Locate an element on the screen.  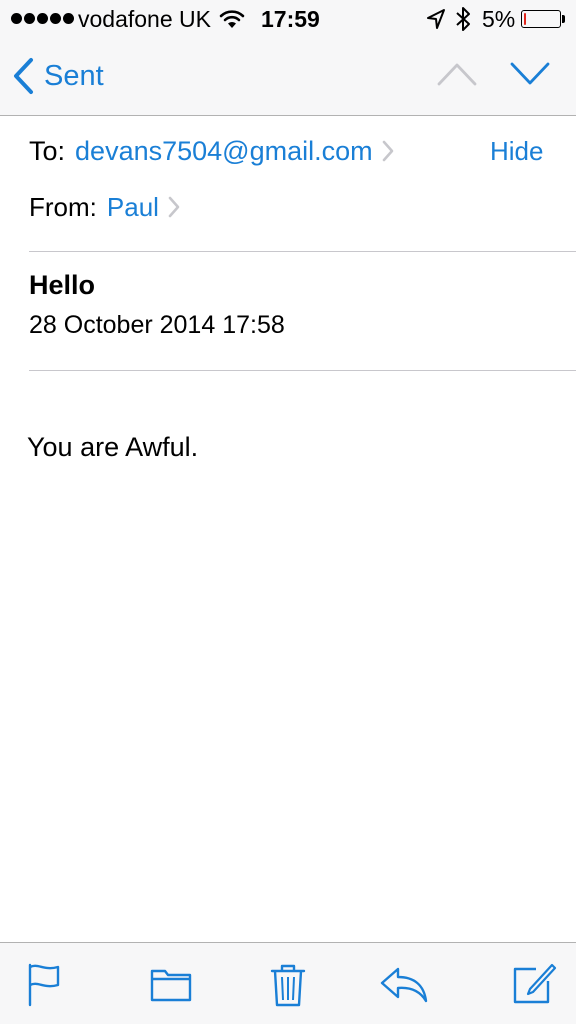
next-message-chevron-down-icon is located at coordinates (530, 73).